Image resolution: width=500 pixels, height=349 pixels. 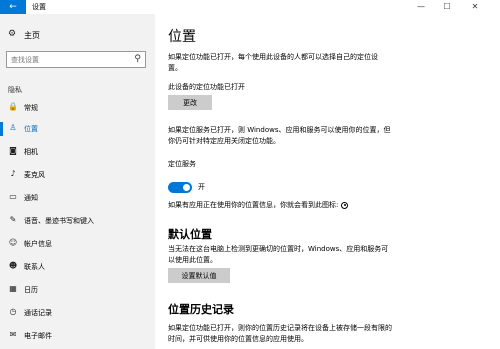 I want to click on search-input, so click(x=66, y=59).